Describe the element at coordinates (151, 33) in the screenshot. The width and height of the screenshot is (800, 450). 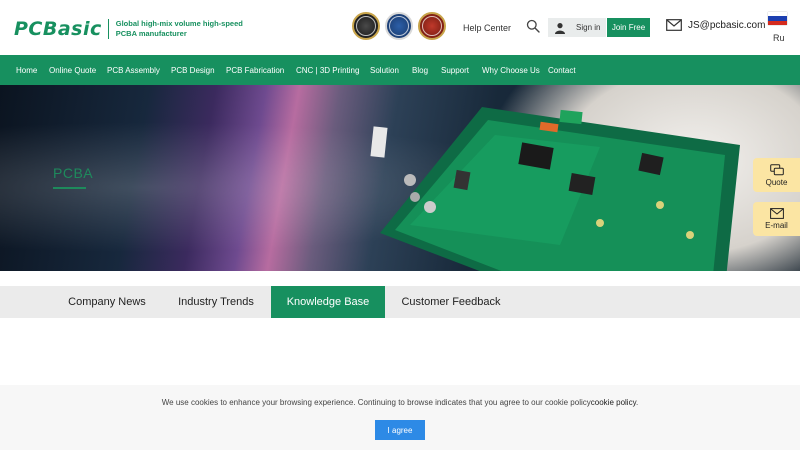
I see `tagline-line-2: PCBA manufacturer` at that location.